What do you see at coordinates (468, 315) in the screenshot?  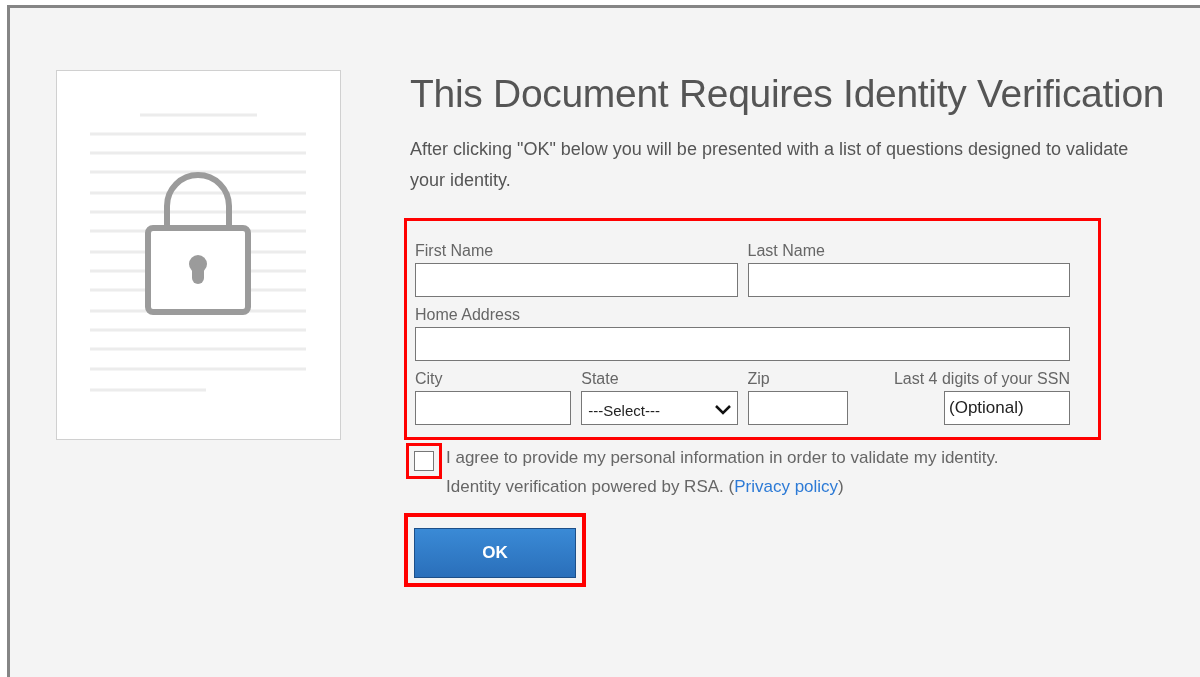 I see `field-label: Home Address` at bounding box center [468, 315].